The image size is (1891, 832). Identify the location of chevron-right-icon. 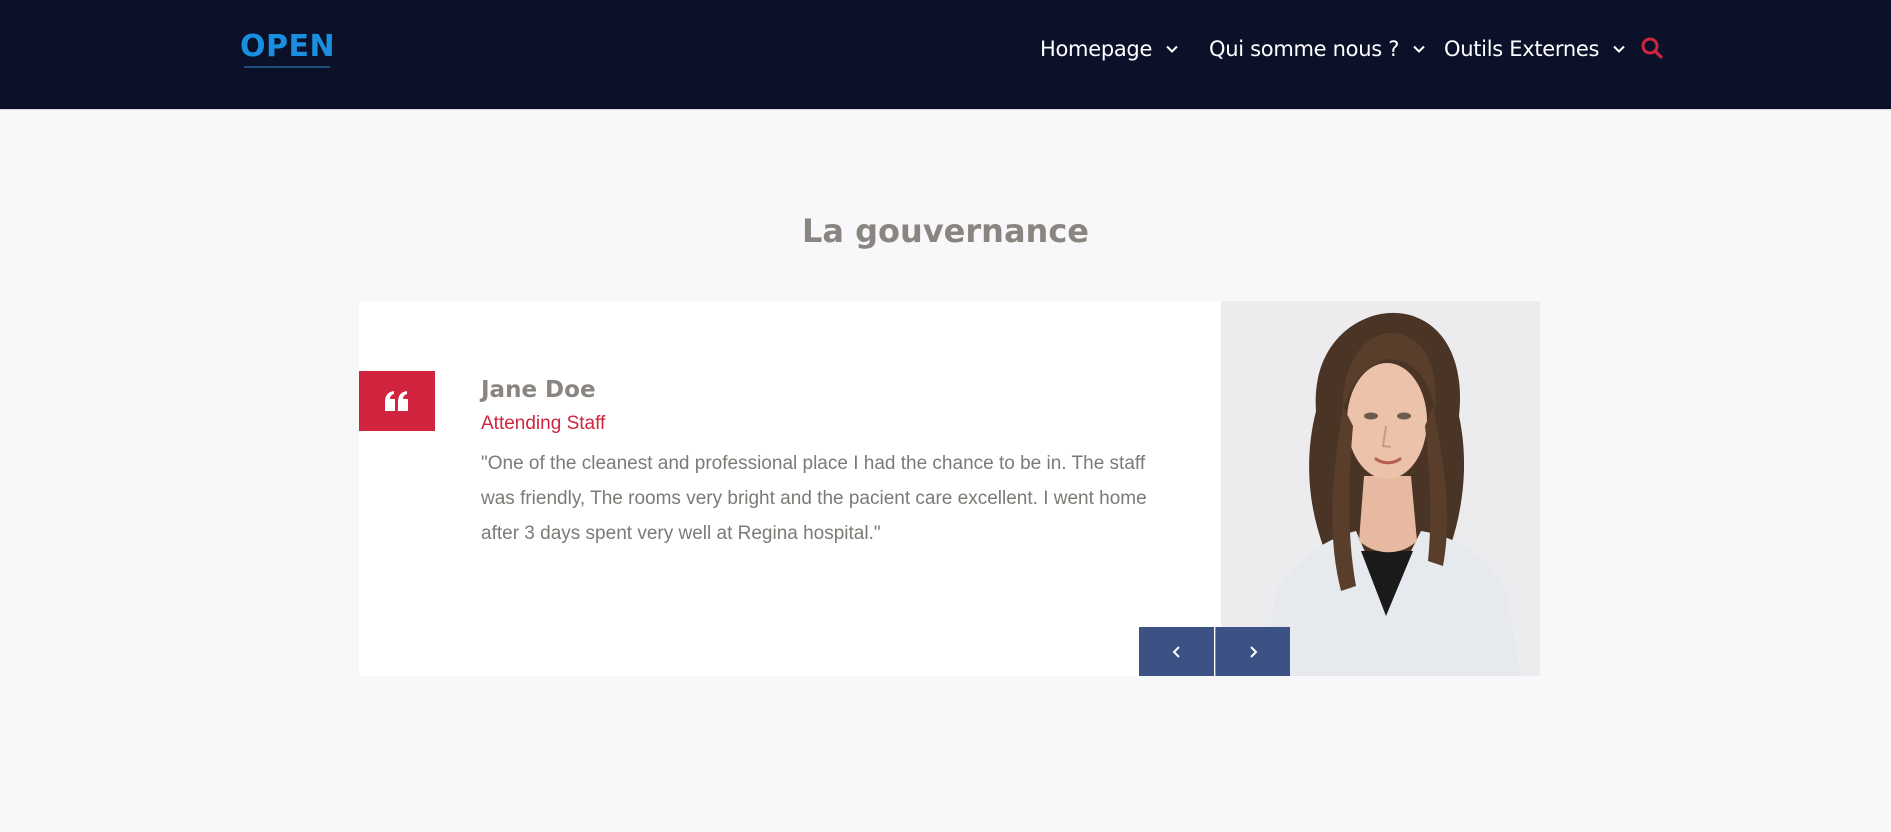
(1254, 651).